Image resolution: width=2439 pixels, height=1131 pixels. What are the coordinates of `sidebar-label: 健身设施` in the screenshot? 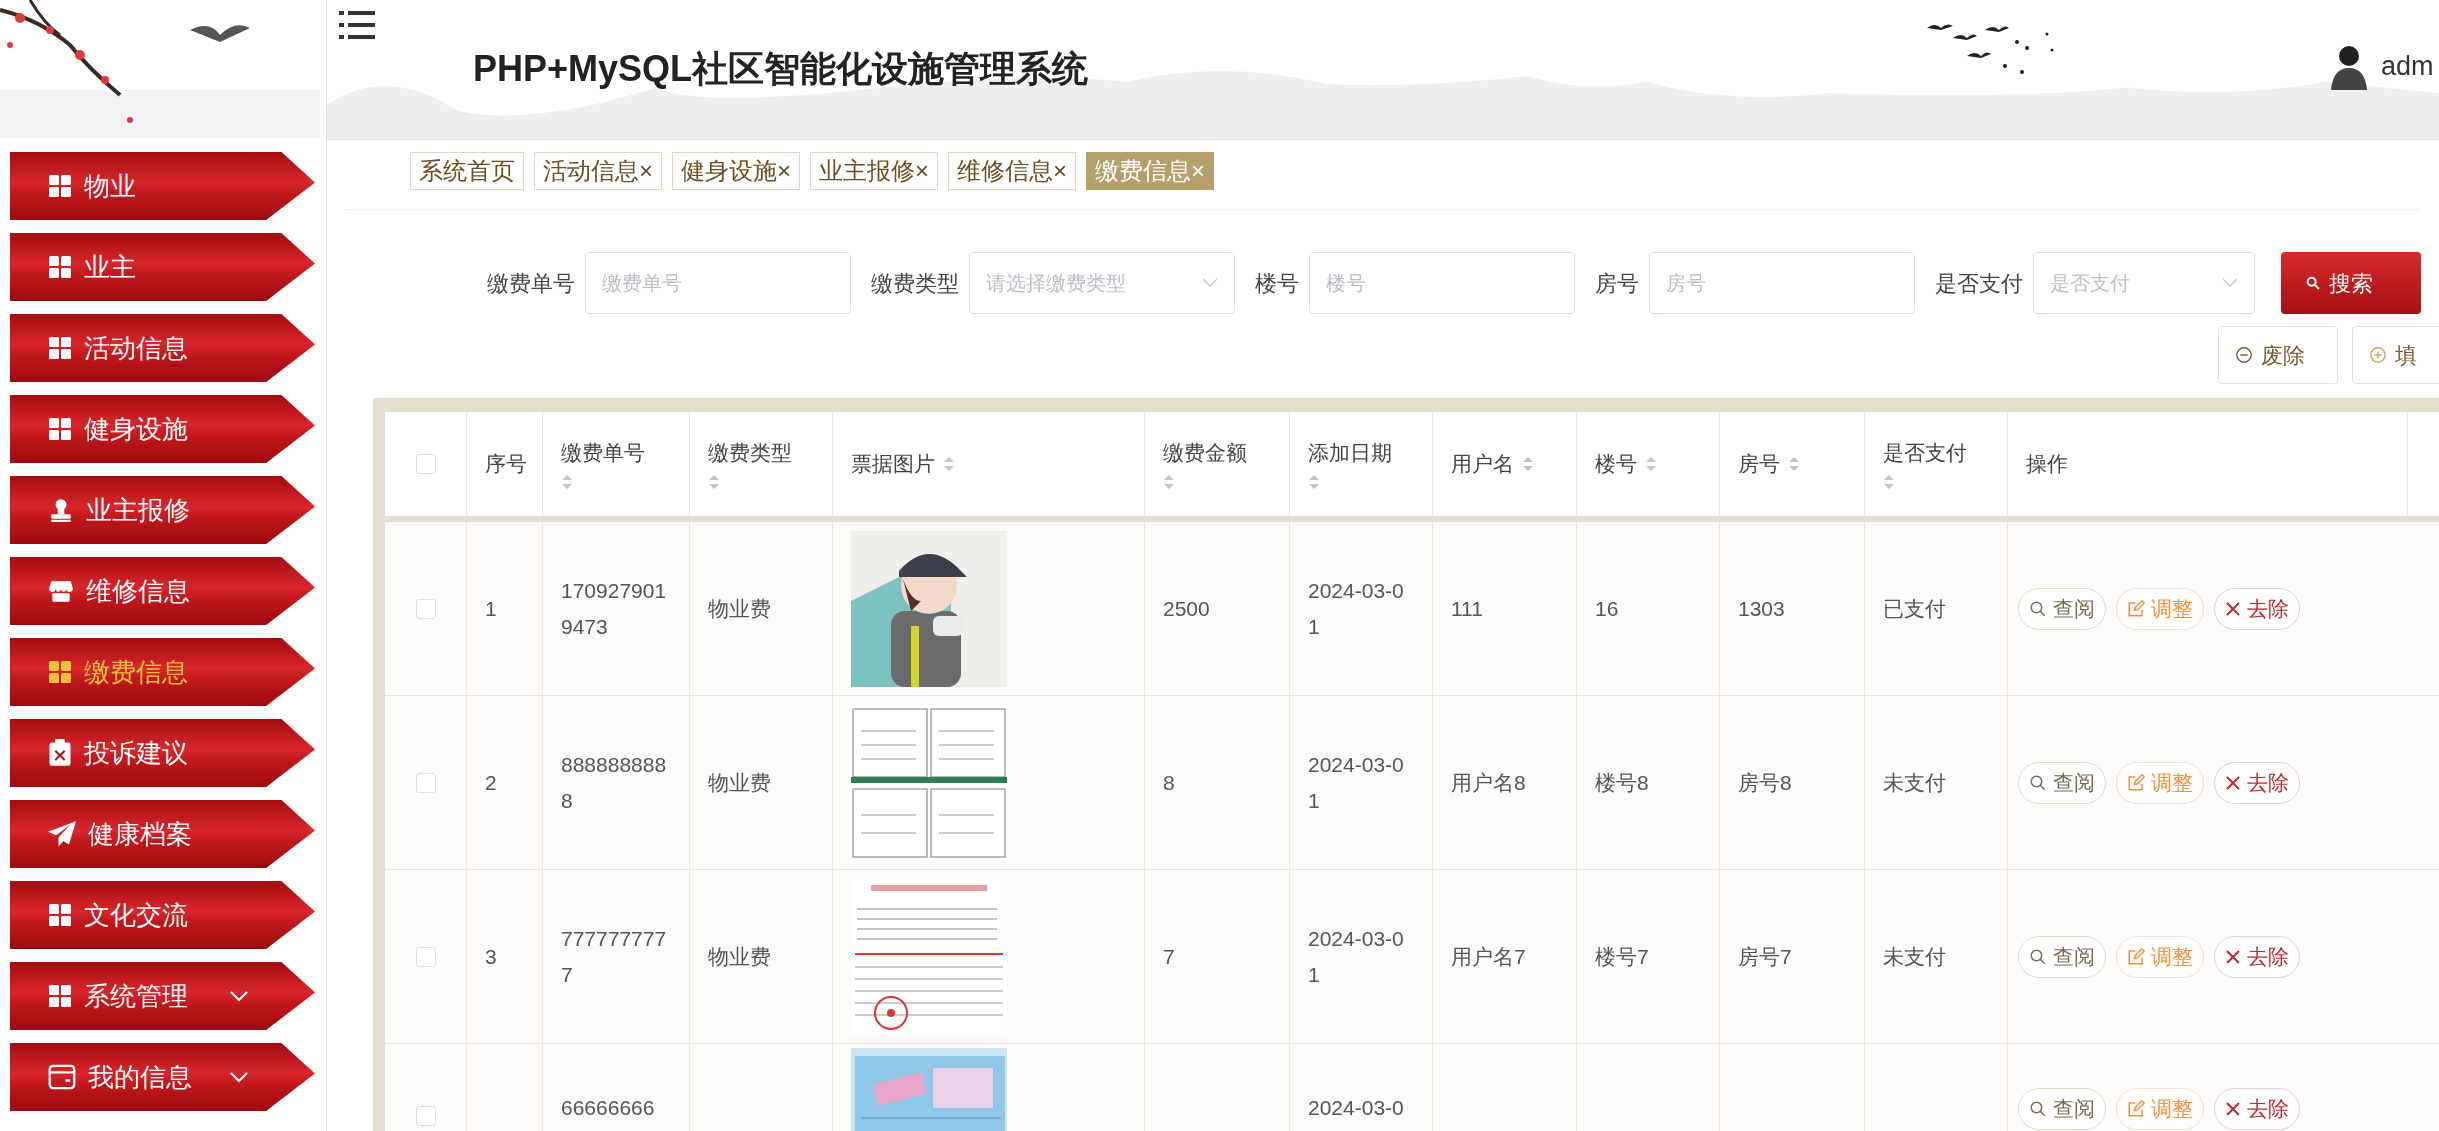 It's located at (136, 429).